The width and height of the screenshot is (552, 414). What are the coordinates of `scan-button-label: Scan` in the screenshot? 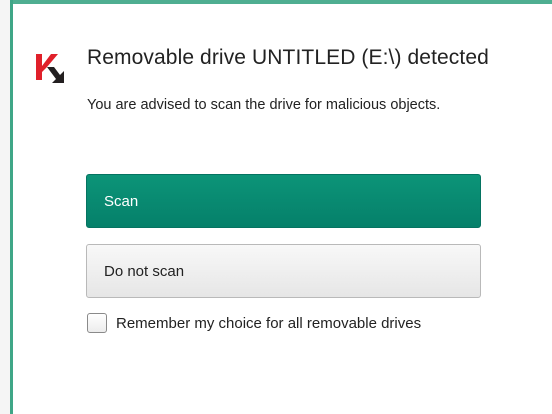 It's located at (121, 201).